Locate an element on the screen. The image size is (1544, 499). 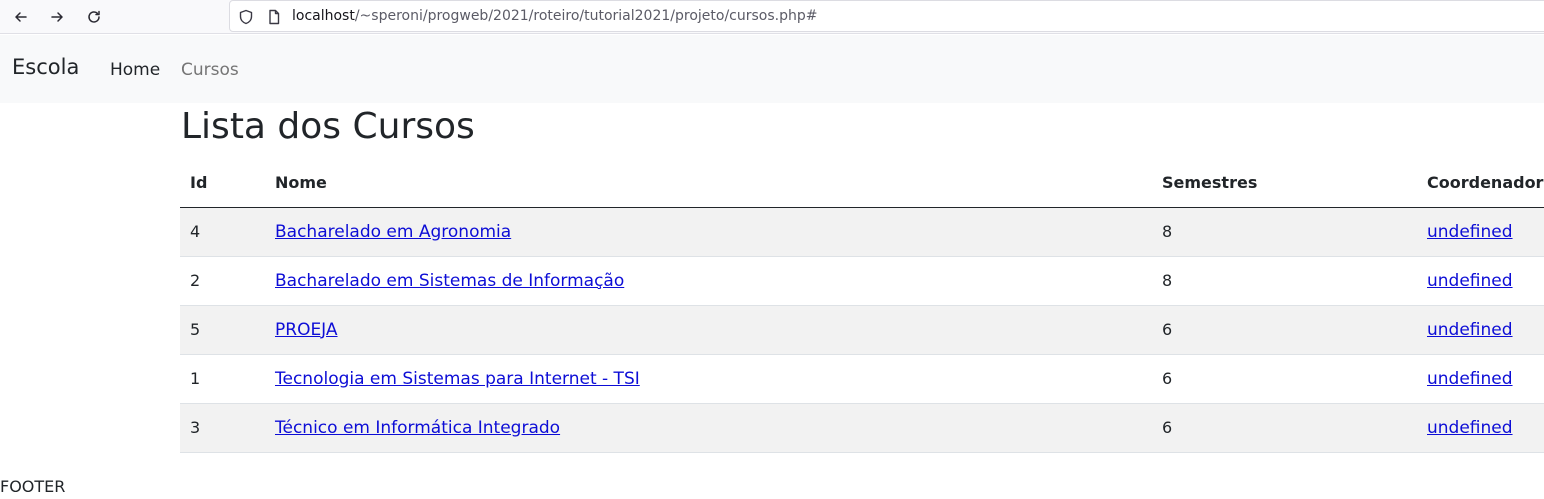
nav-link-home: Home is located at coordinates (135, 70).